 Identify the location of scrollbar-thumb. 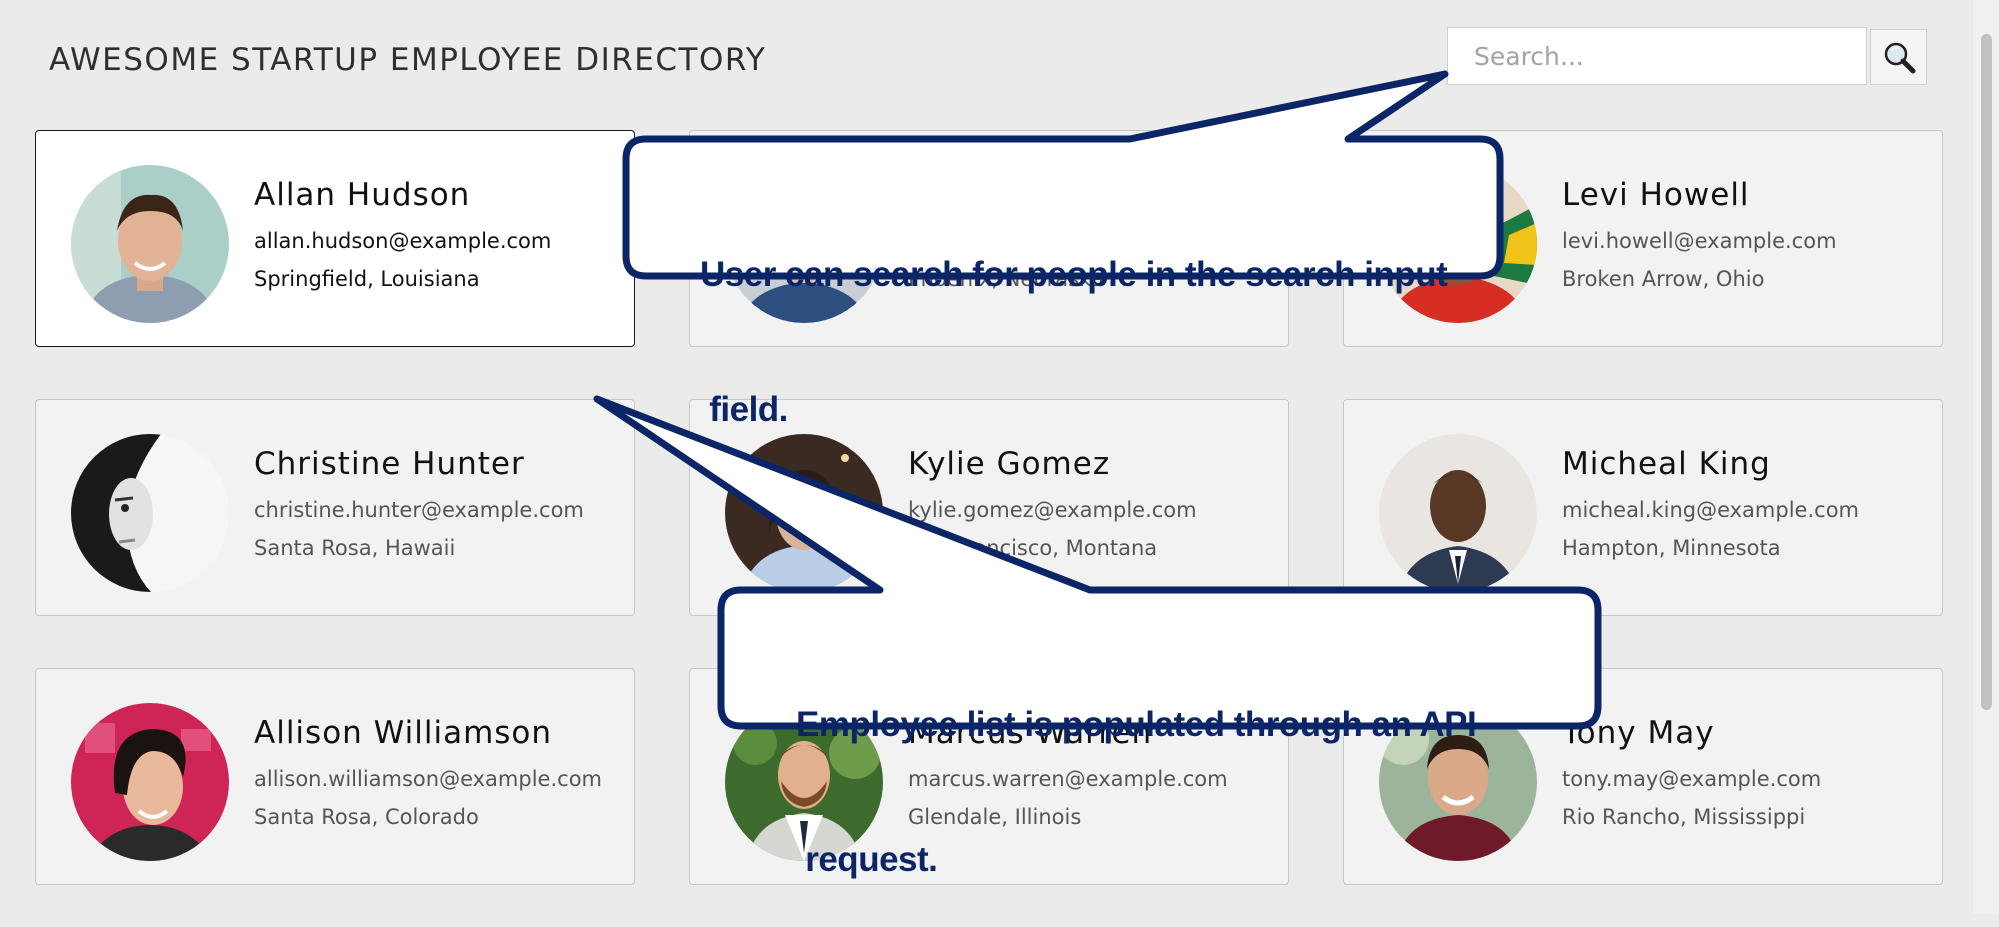
(1986, 372).